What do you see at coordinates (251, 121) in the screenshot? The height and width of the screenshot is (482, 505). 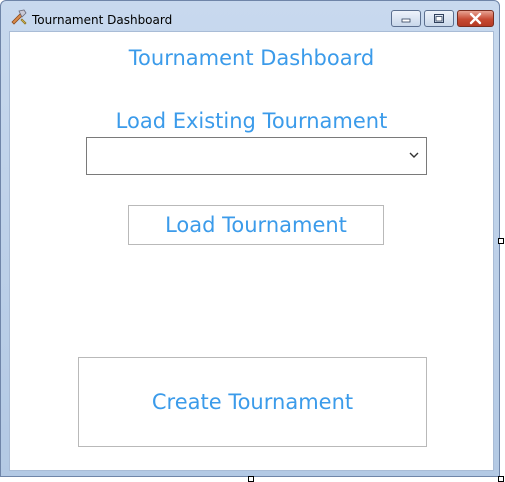 I see `load-section-label: Load Existing Tournament` at bounding box center [251, 121].